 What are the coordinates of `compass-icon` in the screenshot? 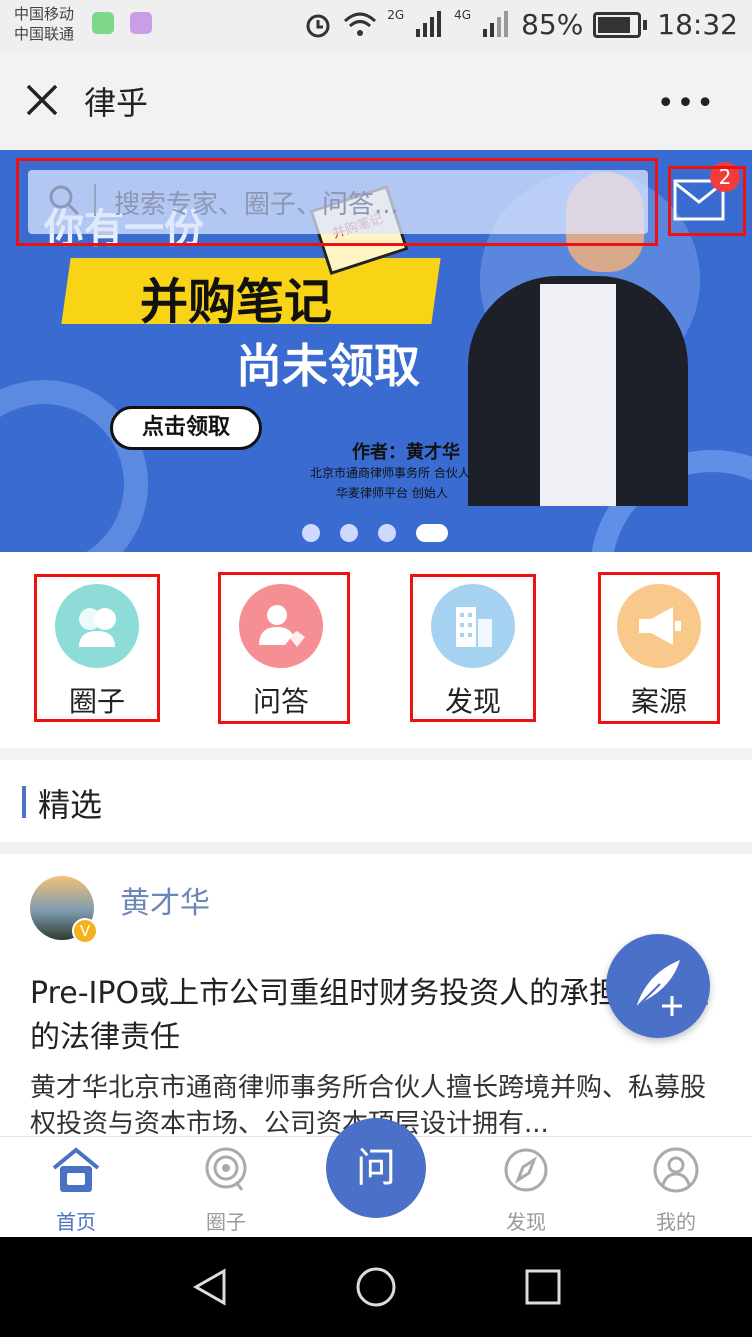 It's located at (526, 1170).